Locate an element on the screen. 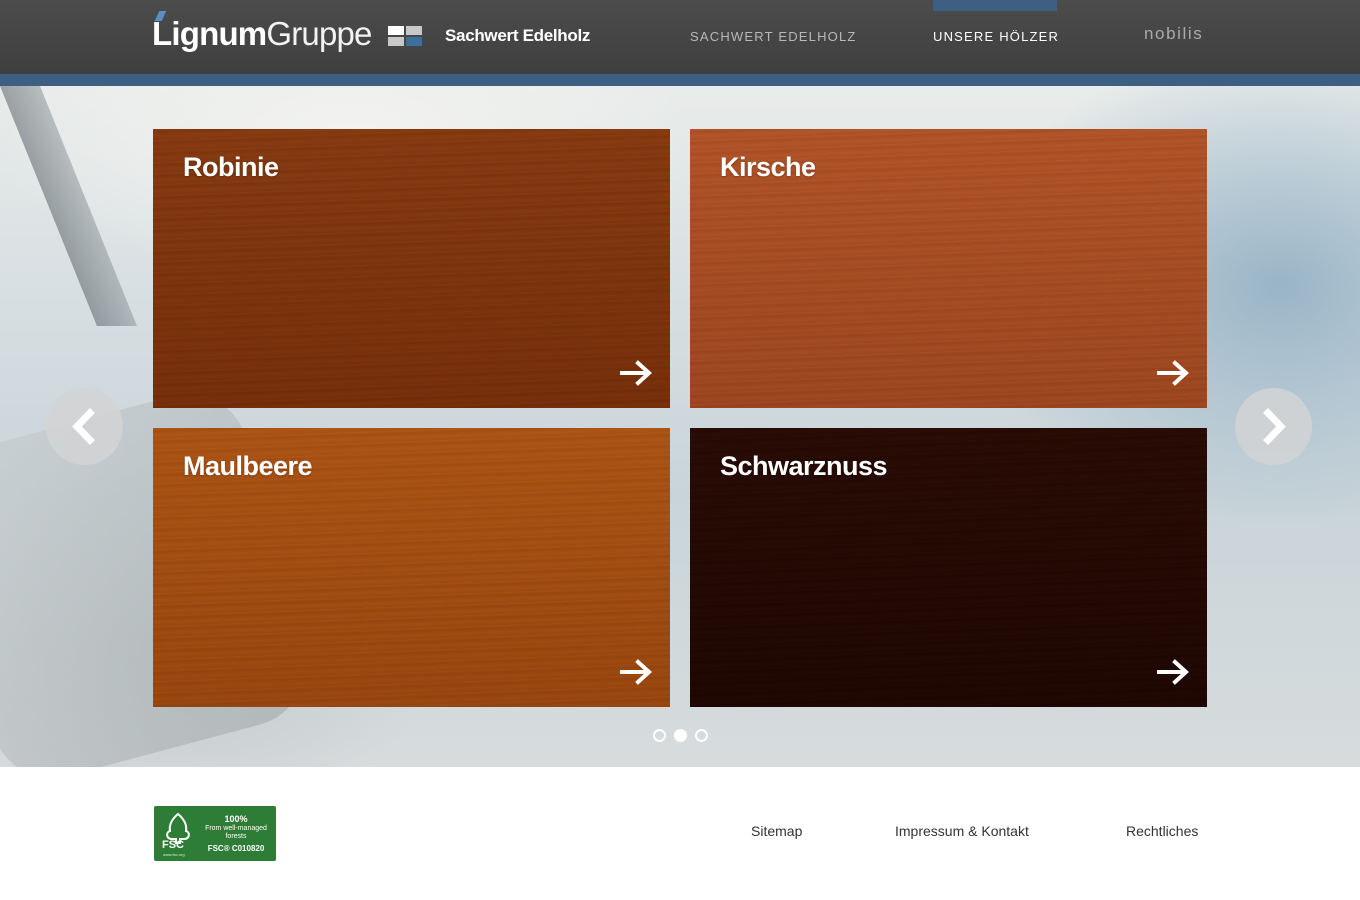 The image size is (1360, 900). footer-link-rechtliches: Rechtliches is located at coordinates (1162, 831).